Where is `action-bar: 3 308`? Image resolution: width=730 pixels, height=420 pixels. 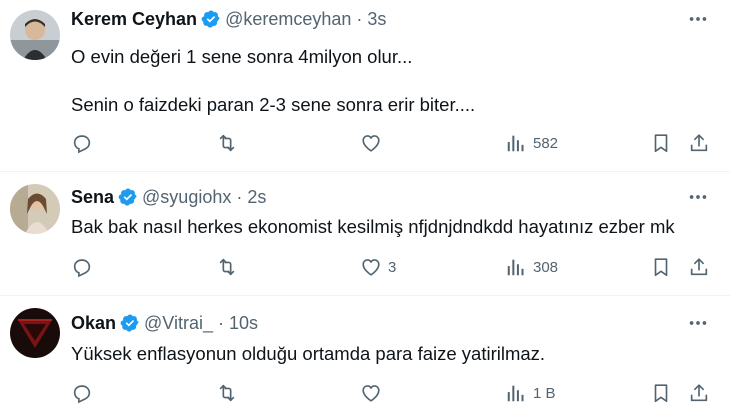
action-bar: 3 308 is located at coordinates (365, 267).